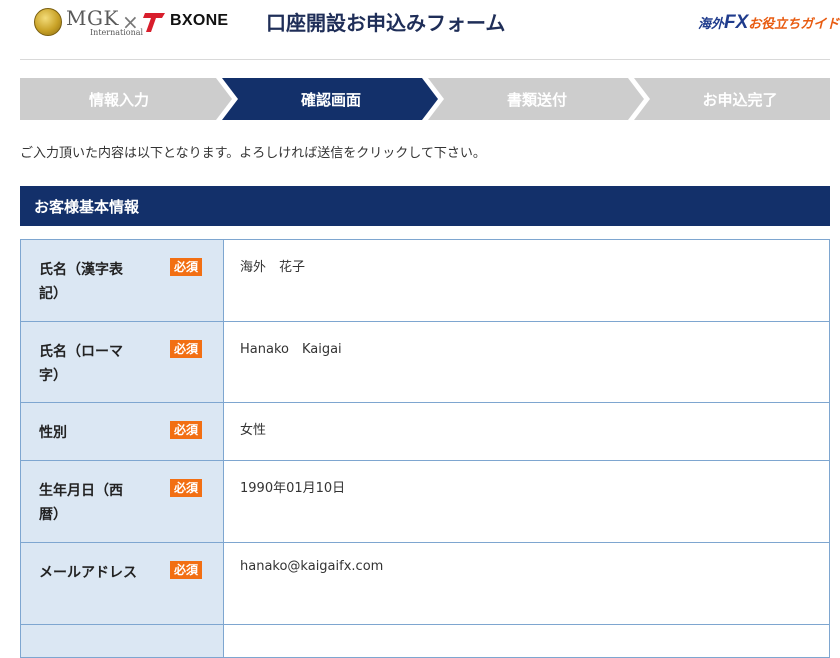 This screenshot has height=658, width=840. I want to click on section-title: お客様基本情報, so click(87, 206).